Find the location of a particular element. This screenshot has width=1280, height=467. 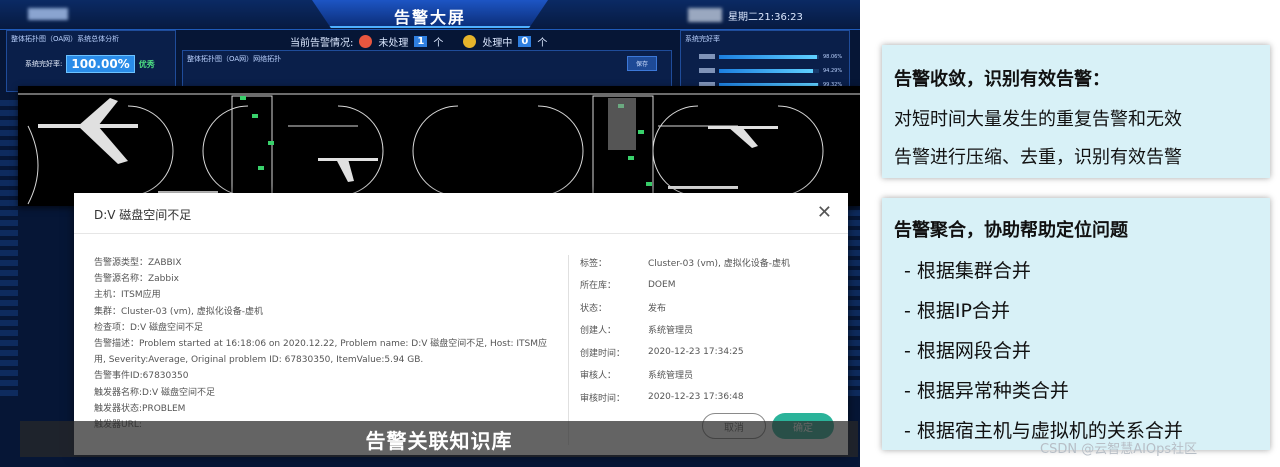

panel-title: 系统完好率 is located at coordinates (702, 39).